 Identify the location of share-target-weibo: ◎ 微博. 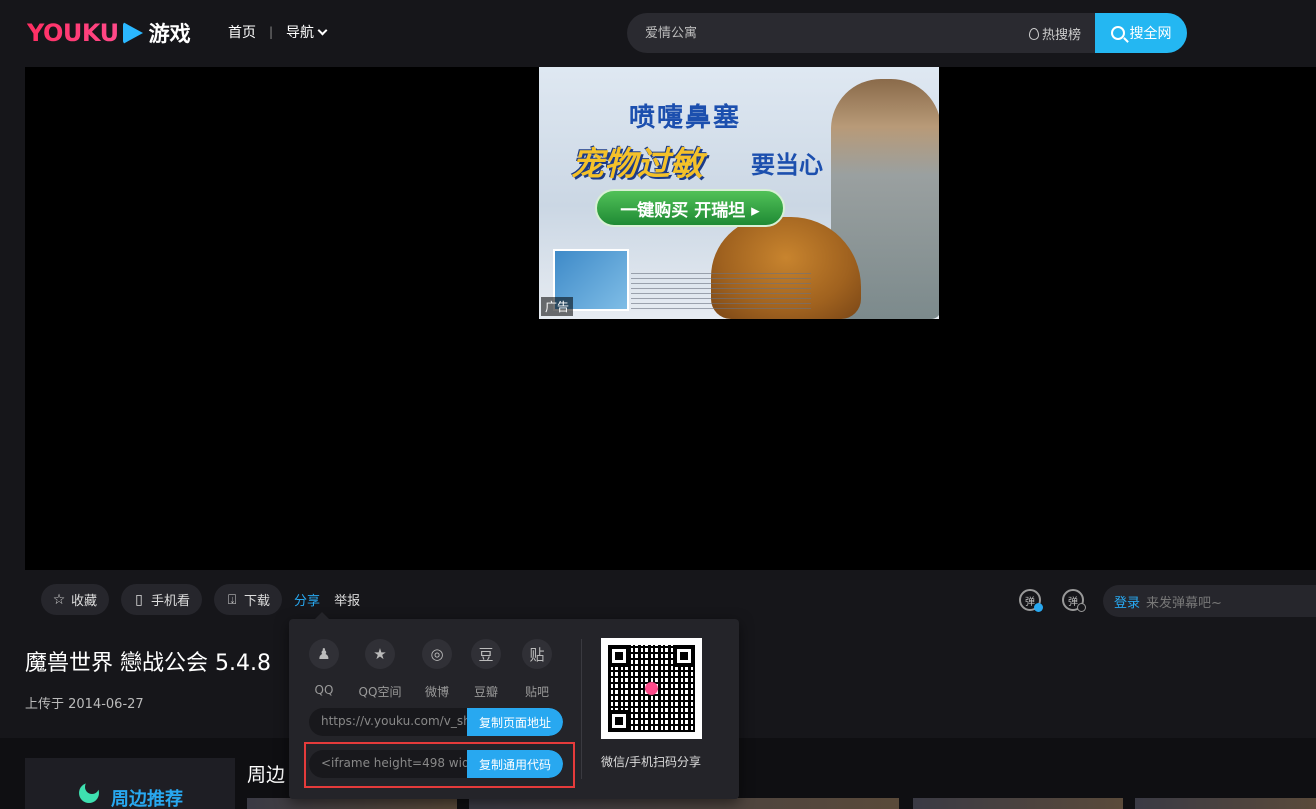
(437, 669).